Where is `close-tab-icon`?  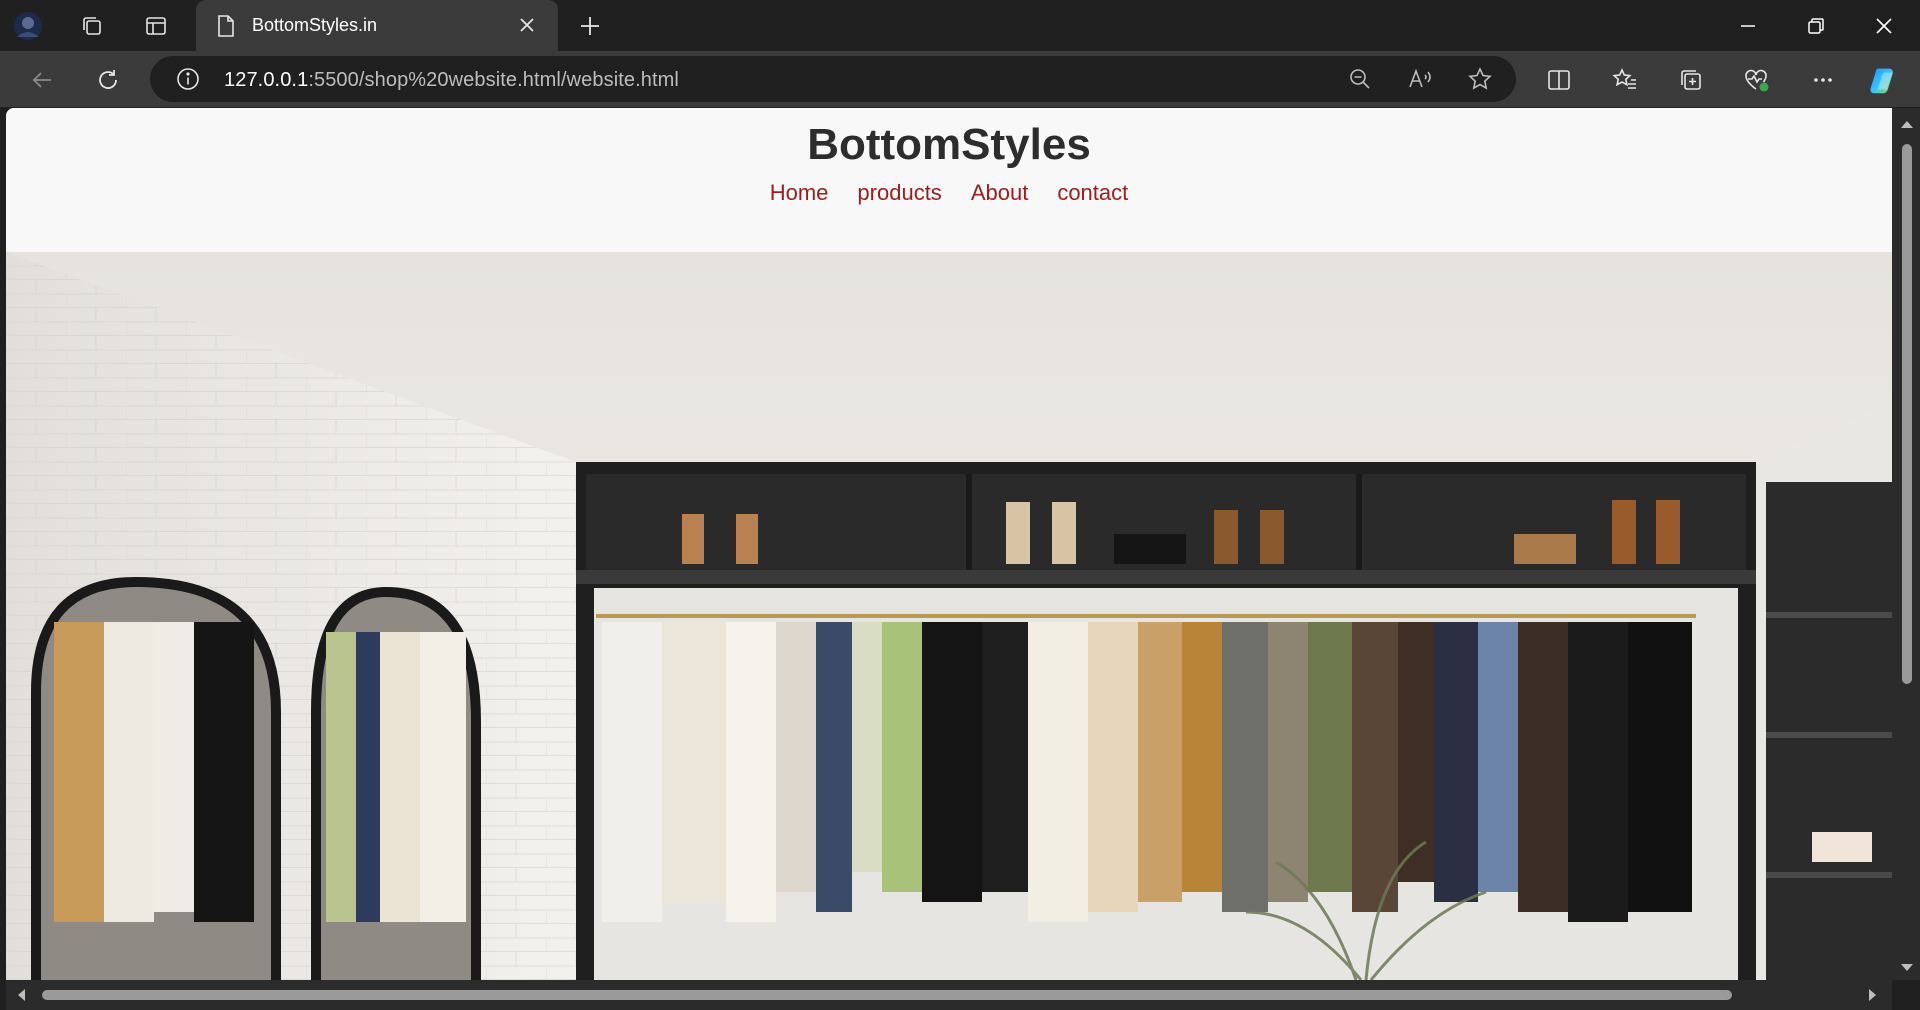
close-tab-icon is located at coordinates (527, 27).